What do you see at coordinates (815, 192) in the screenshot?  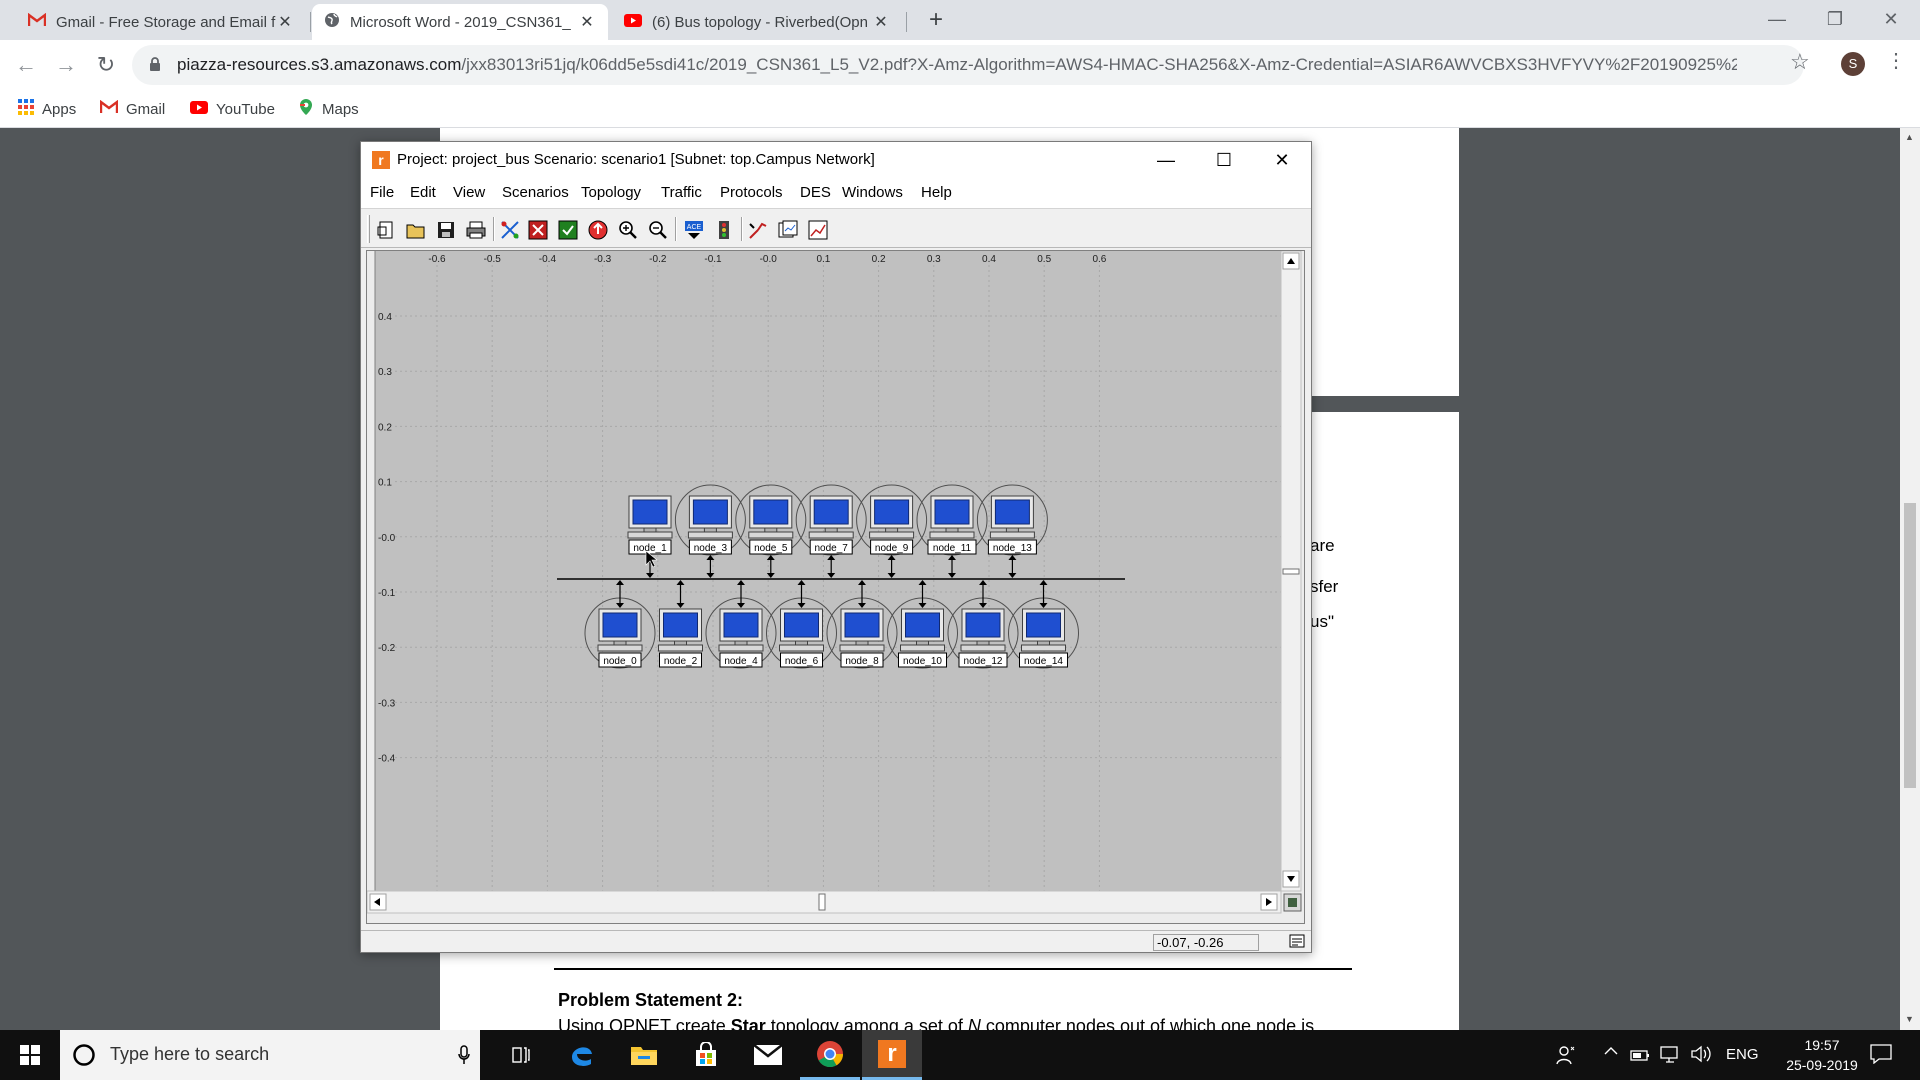 I see `menu-des: DES` at bounding box center [815, 192].